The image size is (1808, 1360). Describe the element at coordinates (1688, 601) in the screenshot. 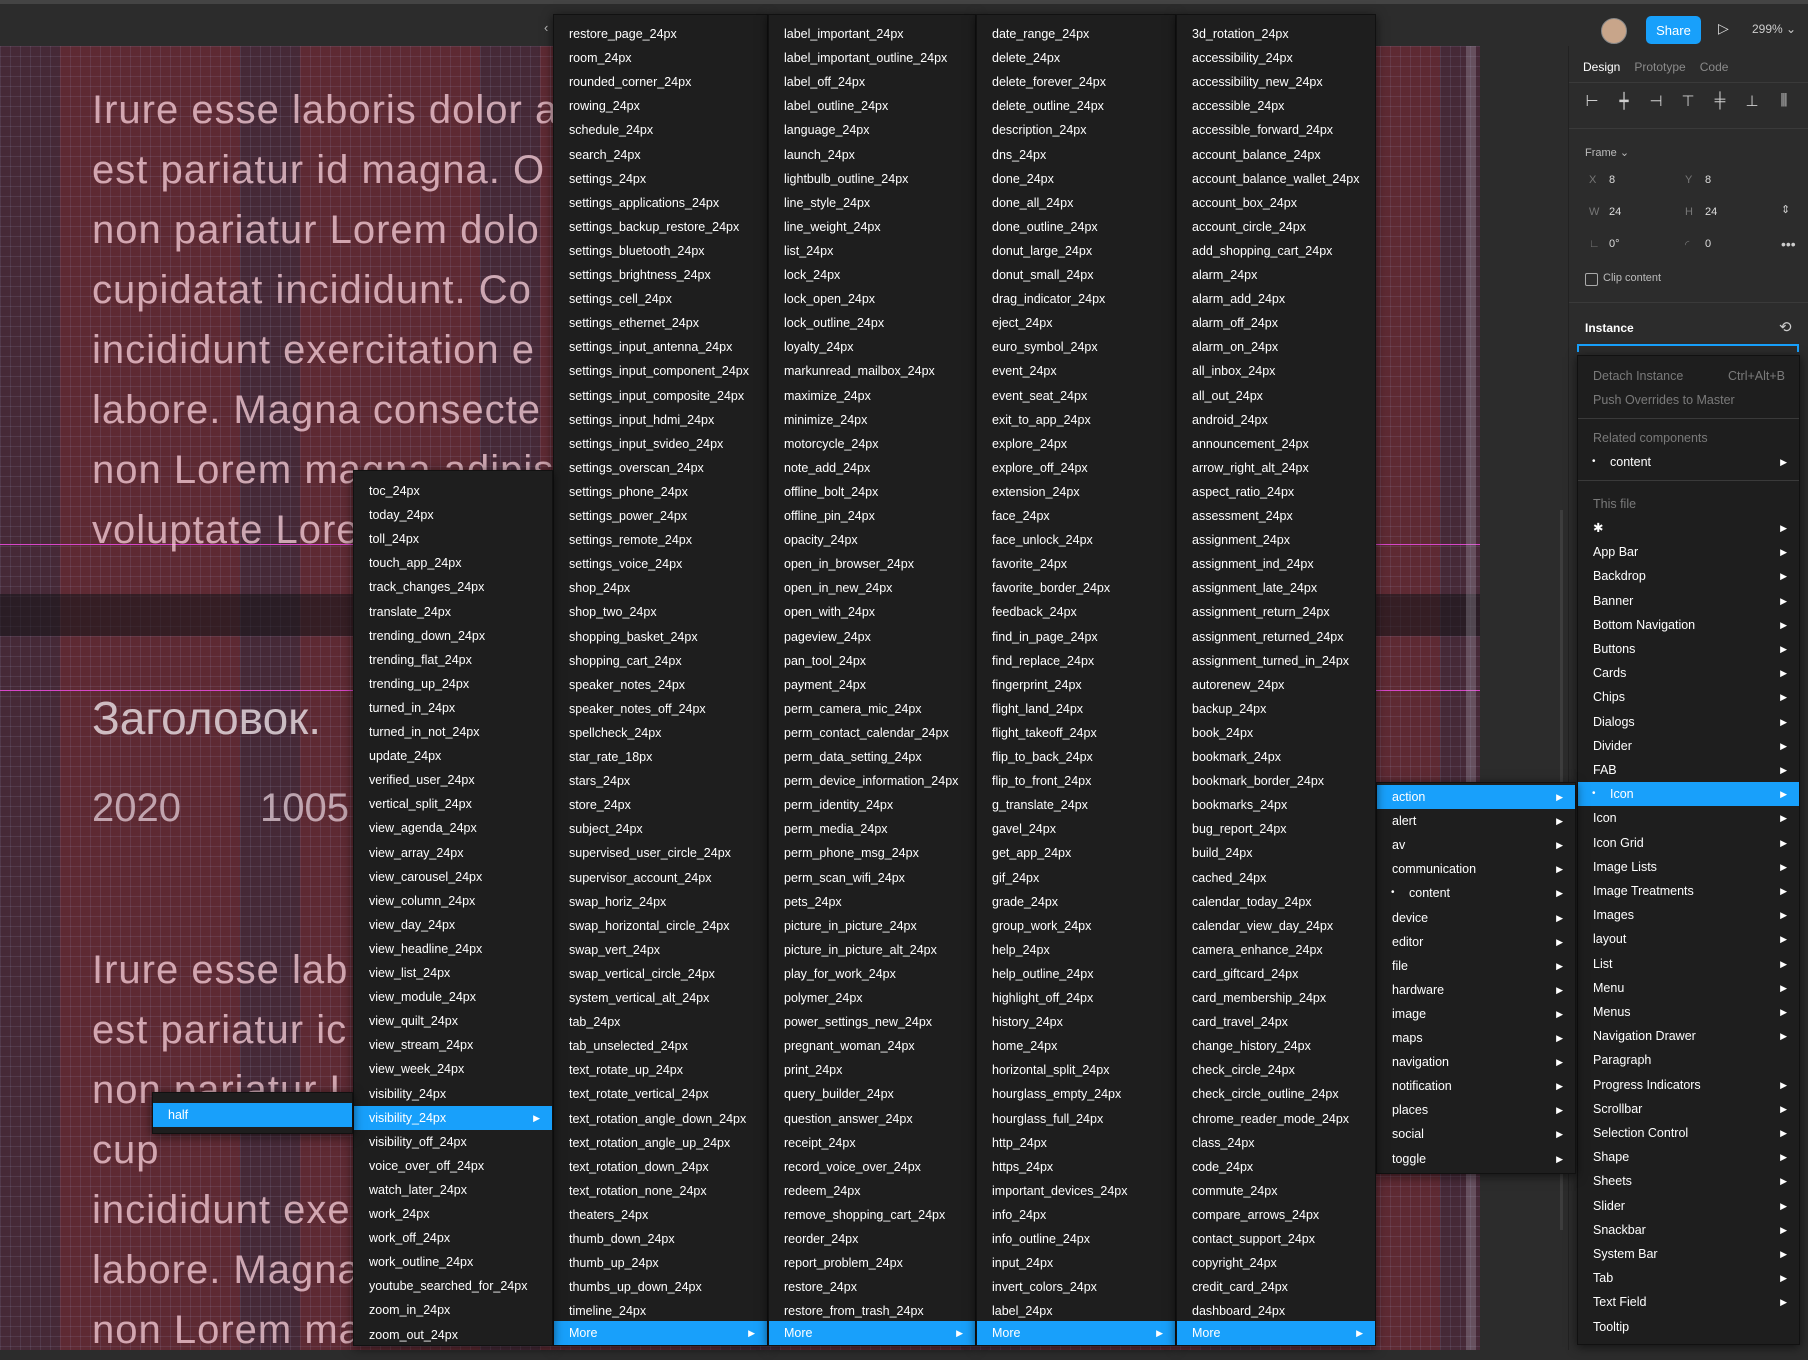

I see `component-item: Banner ▶` at that location.